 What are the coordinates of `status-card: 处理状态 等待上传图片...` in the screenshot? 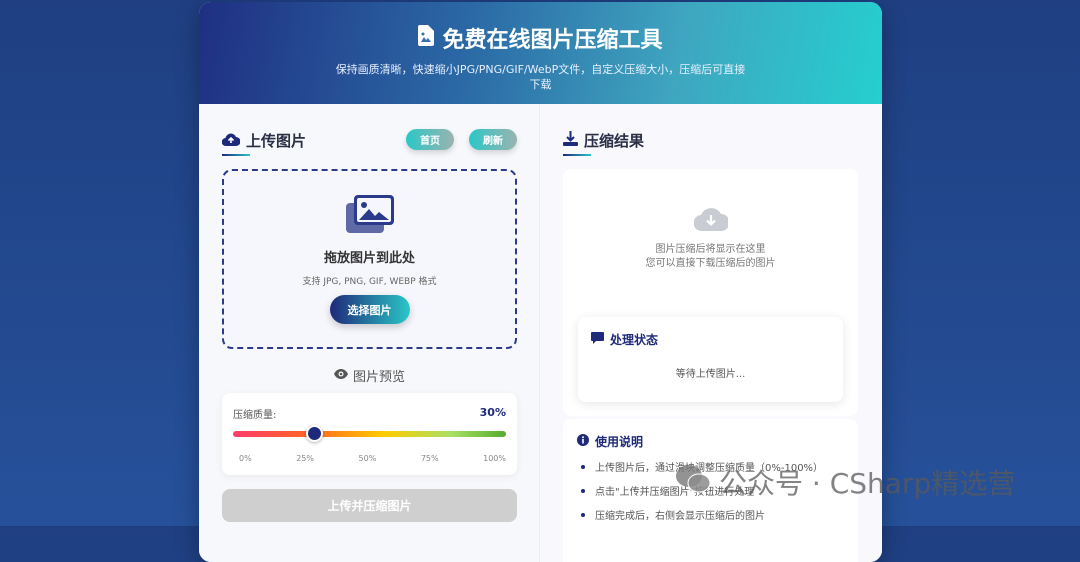 It's located at (710, 359).